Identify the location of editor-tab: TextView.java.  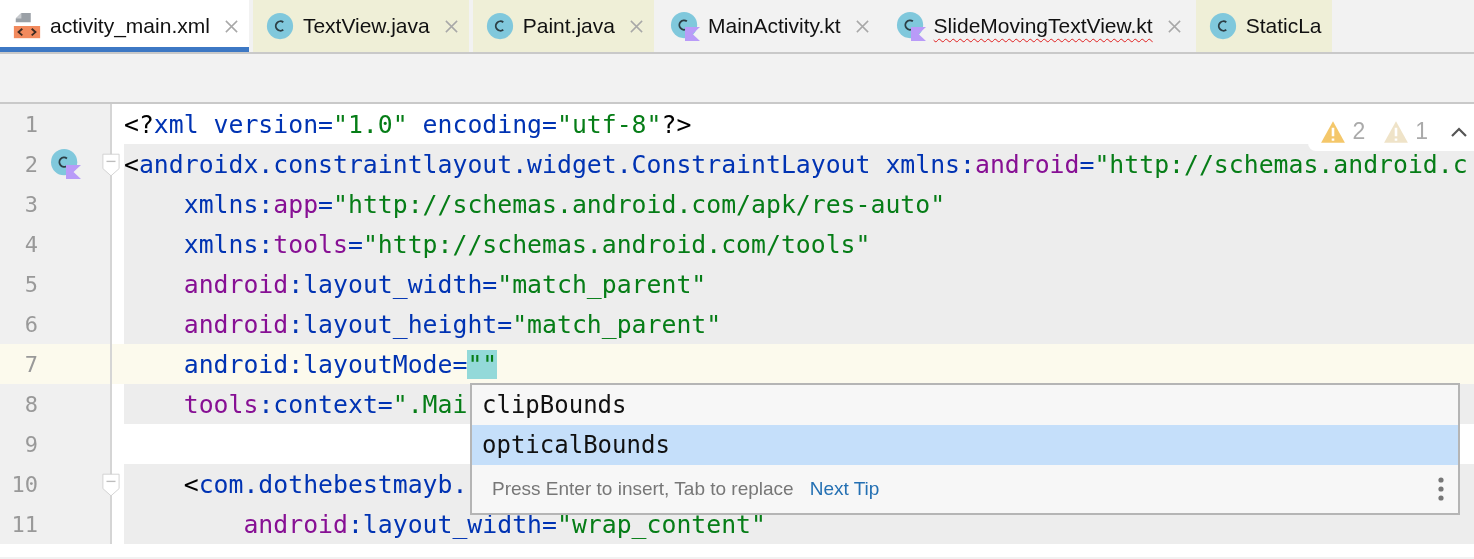
(360, 26).